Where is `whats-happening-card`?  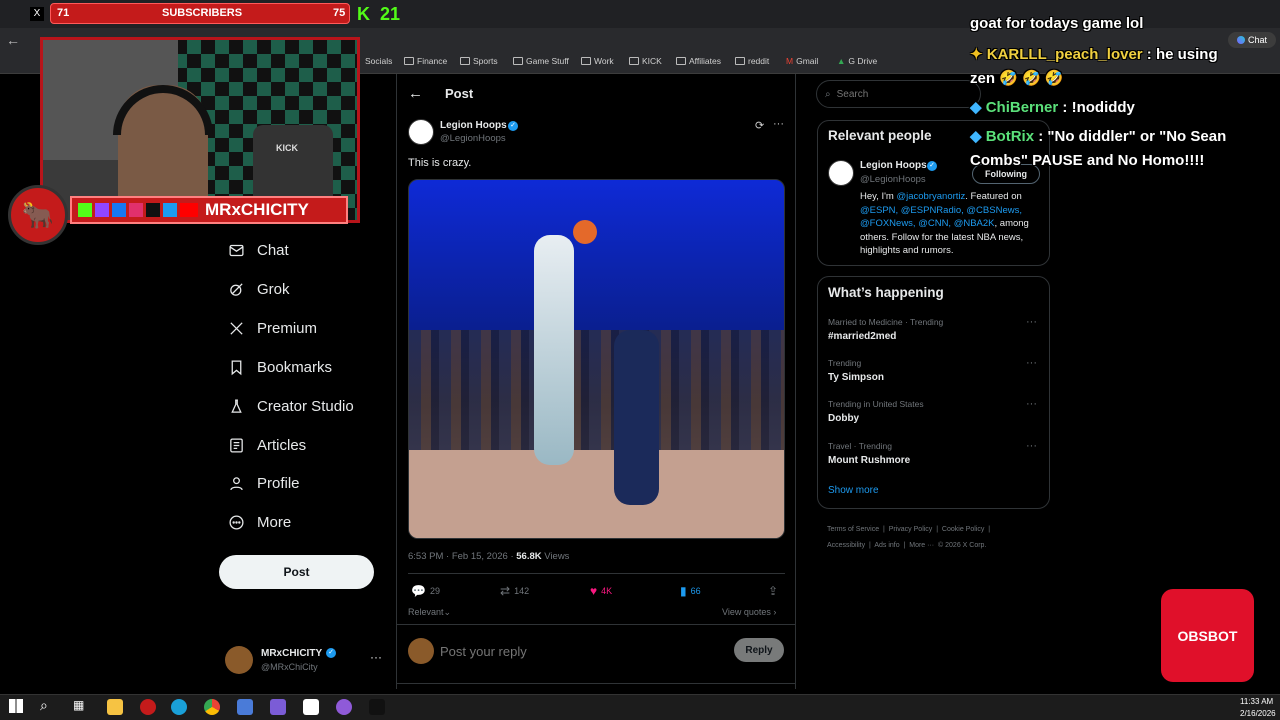 whats-happening-card is located at coordinates (933, 392).